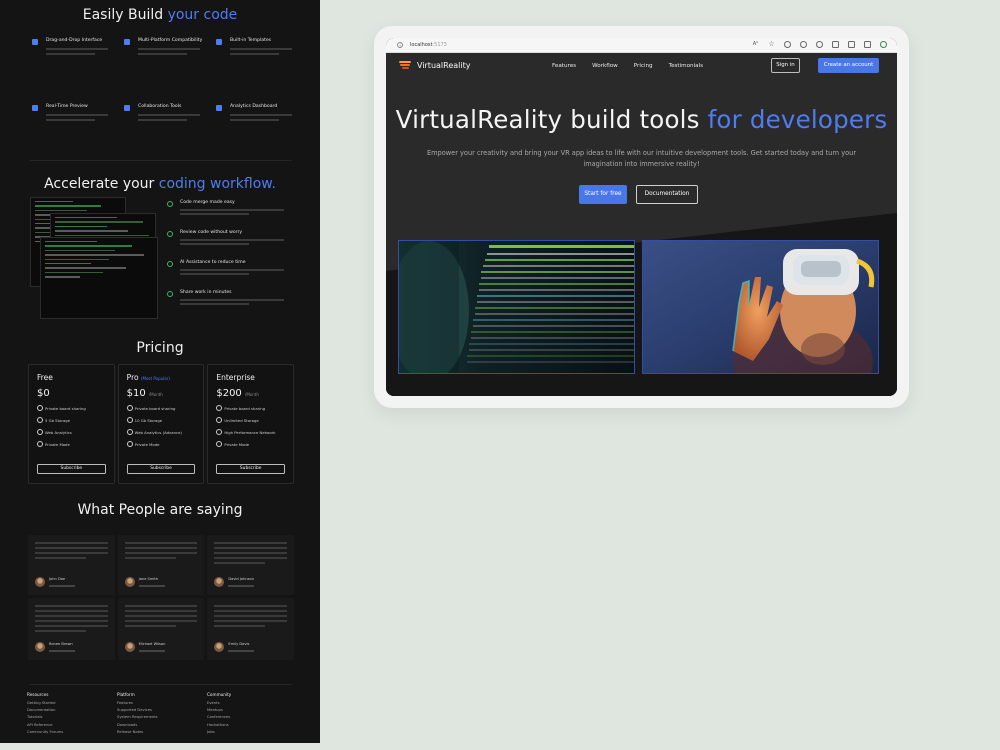 The width and height of the screenshot is (1000, 750). Describe the element at coordinates (162, 710) in the screenshot. I see `footer-link: Supported Devices` at that location.